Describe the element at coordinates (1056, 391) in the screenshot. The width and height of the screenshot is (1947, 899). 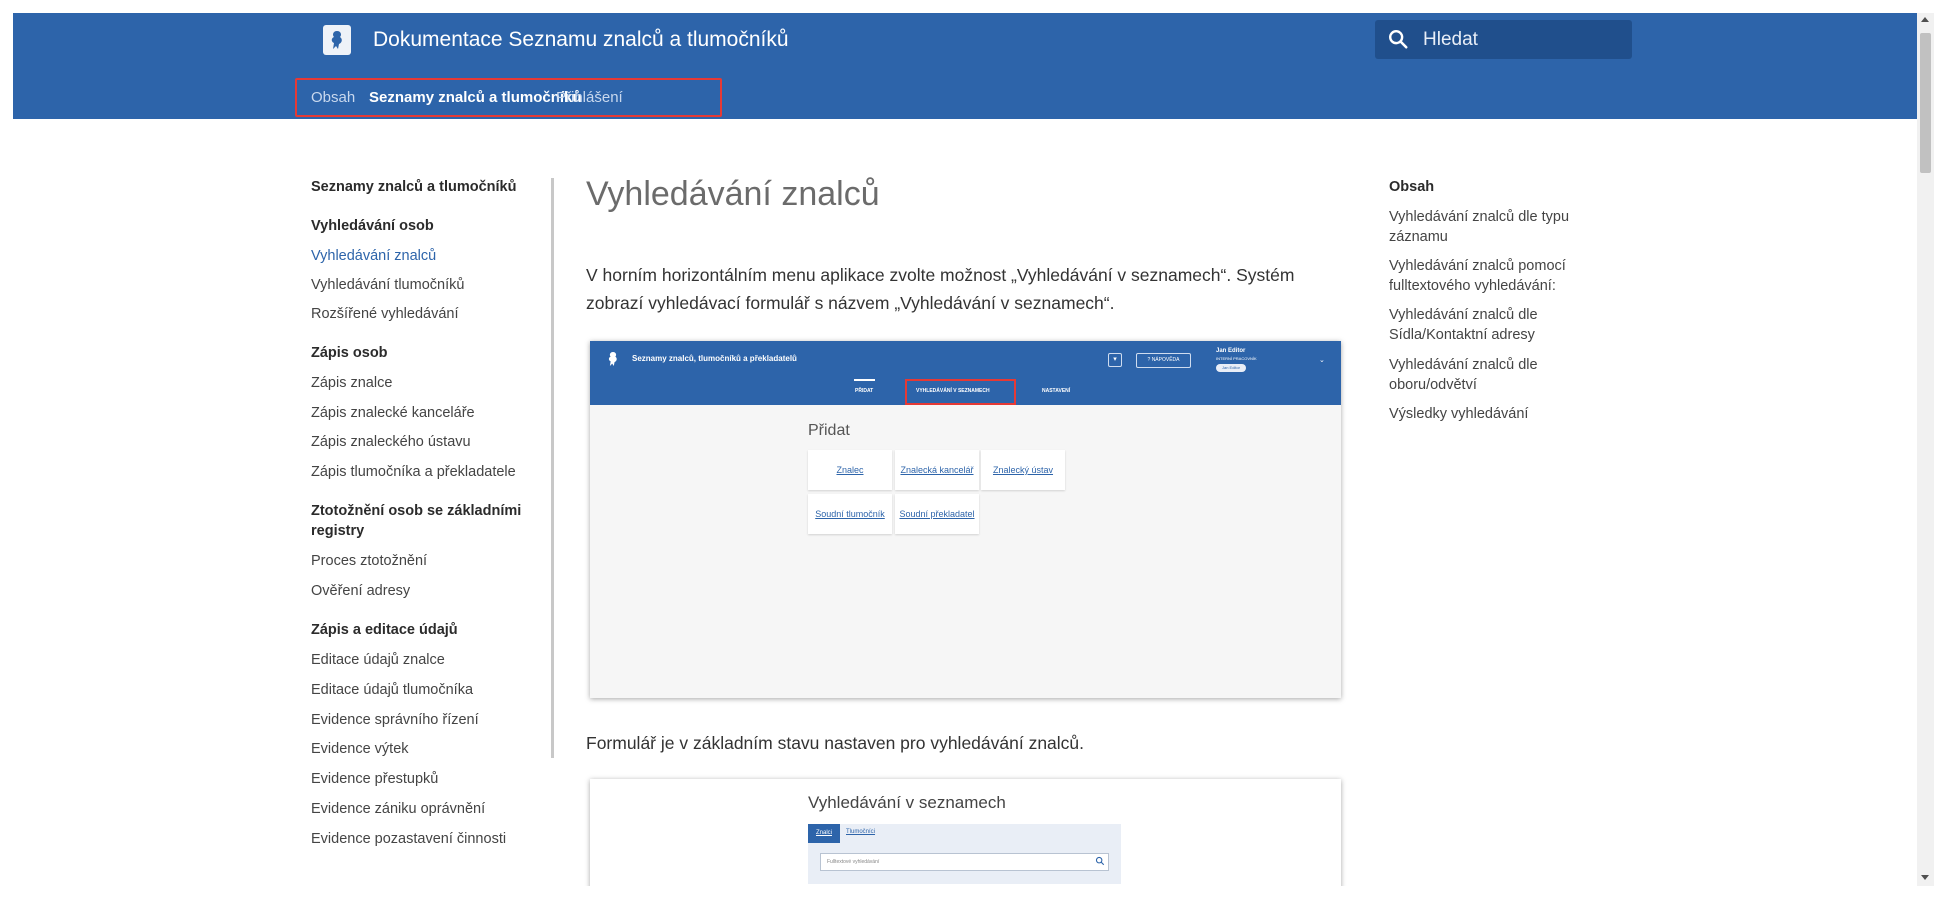
I see `screenshot-nav-nastaveni: NASTAVENÍ` at that location.